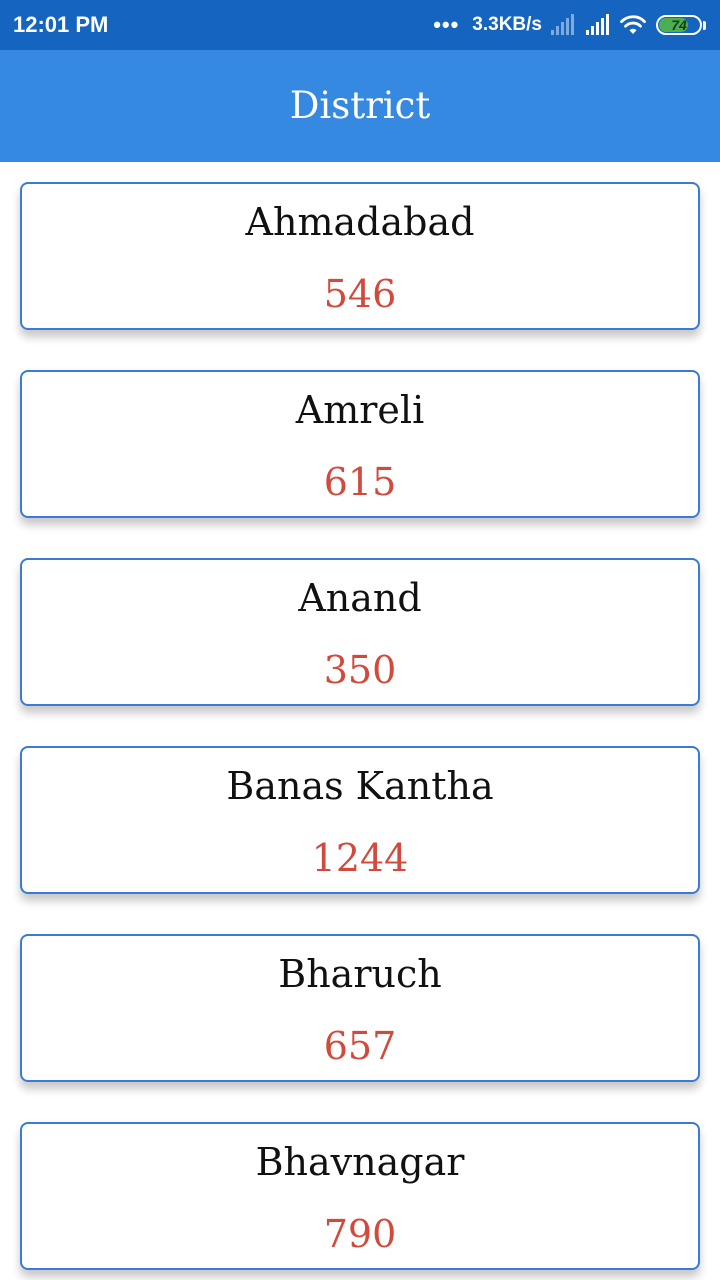 The width and height of the screenshot is (720, 1280). Describe the element at coordinates (360, 1008) in the screenshot. I see `district-card: Bharuch 657` at that location.